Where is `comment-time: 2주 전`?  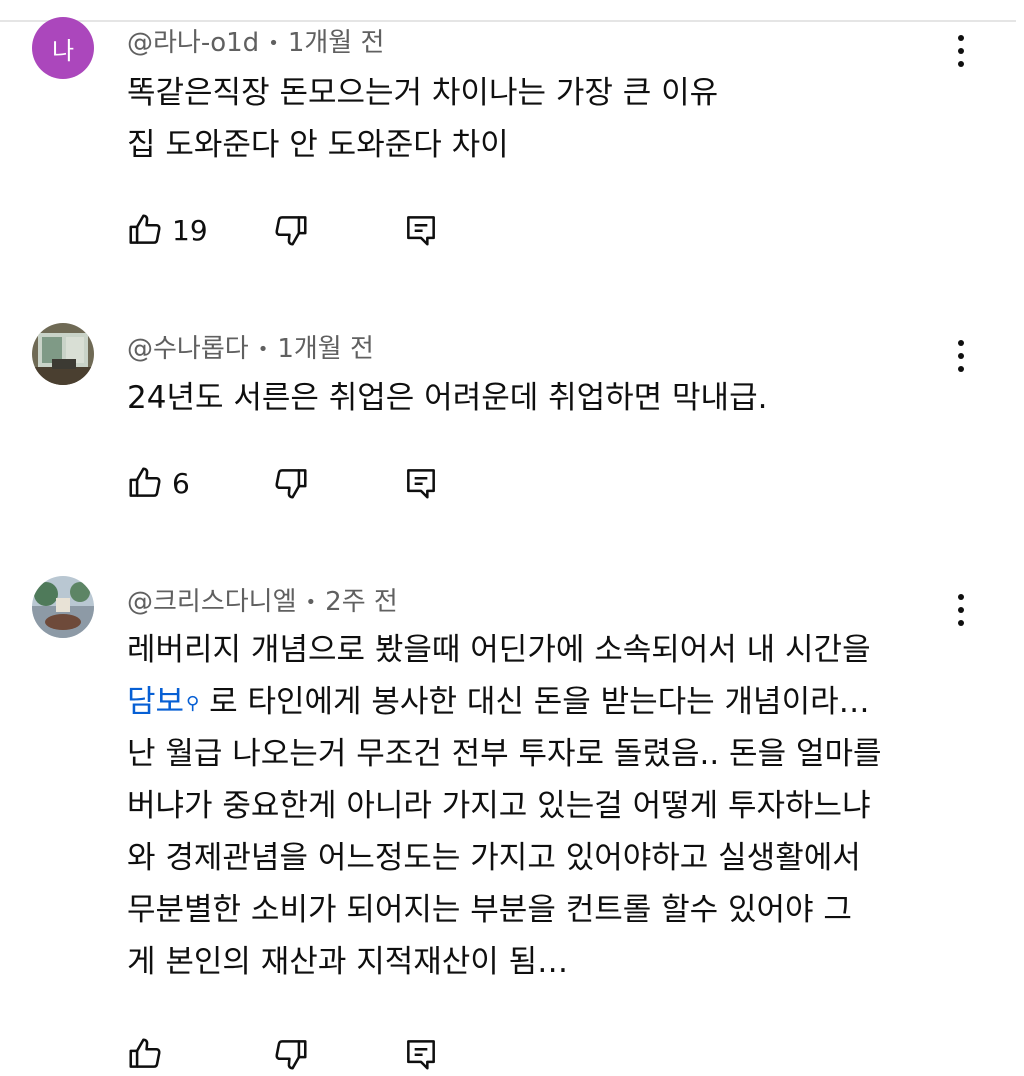 comment-time: 2주 전 is located at coordinates (361, 602).